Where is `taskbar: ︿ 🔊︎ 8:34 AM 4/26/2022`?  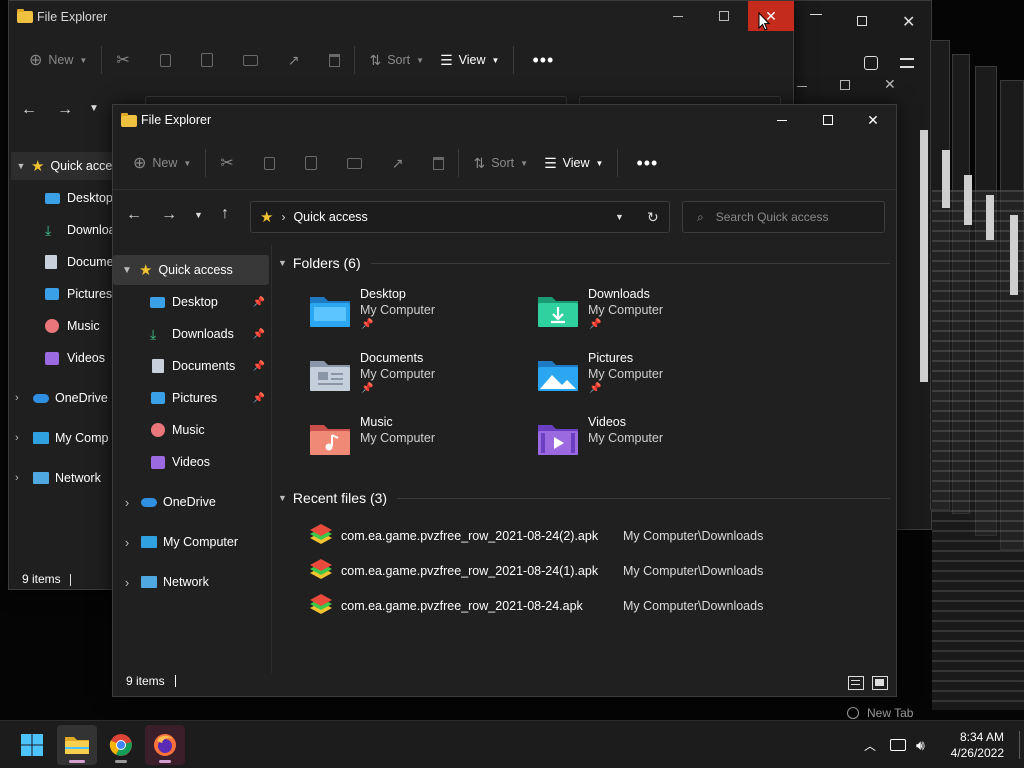
taskbar: ︿ 🔊︎ 8:34 AM 4/26/2022 is located at coordinates (512, 744).